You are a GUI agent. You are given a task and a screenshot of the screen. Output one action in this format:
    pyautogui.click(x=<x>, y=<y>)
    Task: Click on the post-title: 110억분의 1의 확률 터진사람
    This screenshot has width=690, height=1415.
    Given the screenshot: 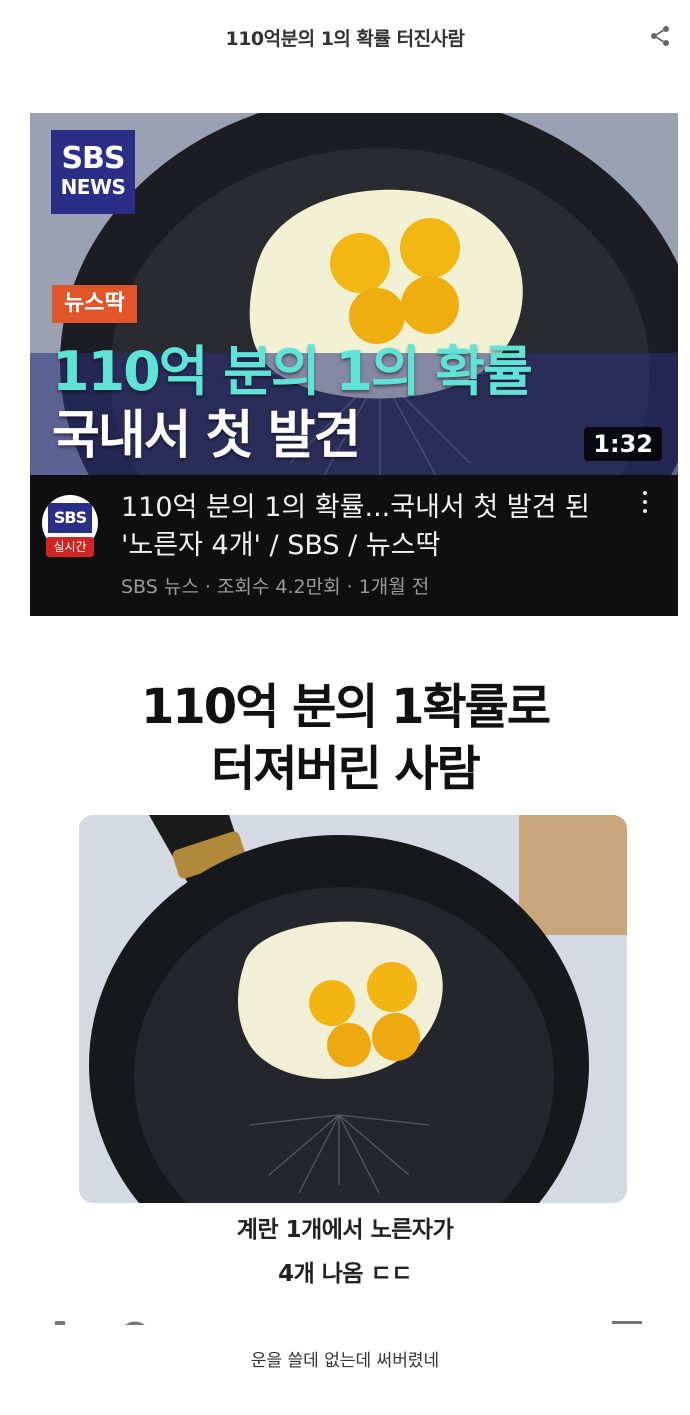 What is the action you would take?
    pyautogui.click(x=345, y=39)
    